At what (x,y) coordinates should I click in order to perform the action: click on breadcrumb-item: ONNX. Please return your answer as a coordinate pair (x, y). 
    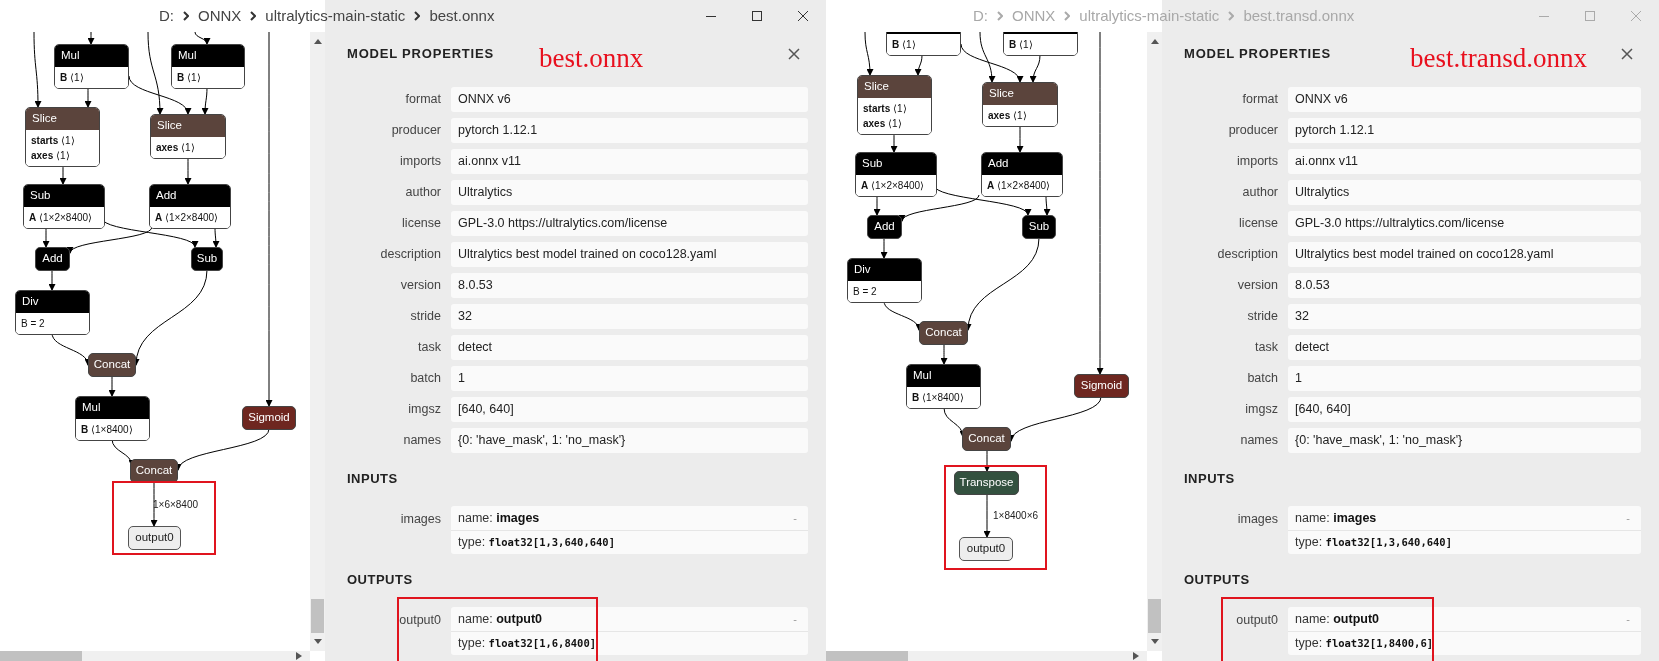
    Looking at the image, I should click on (220, 16).